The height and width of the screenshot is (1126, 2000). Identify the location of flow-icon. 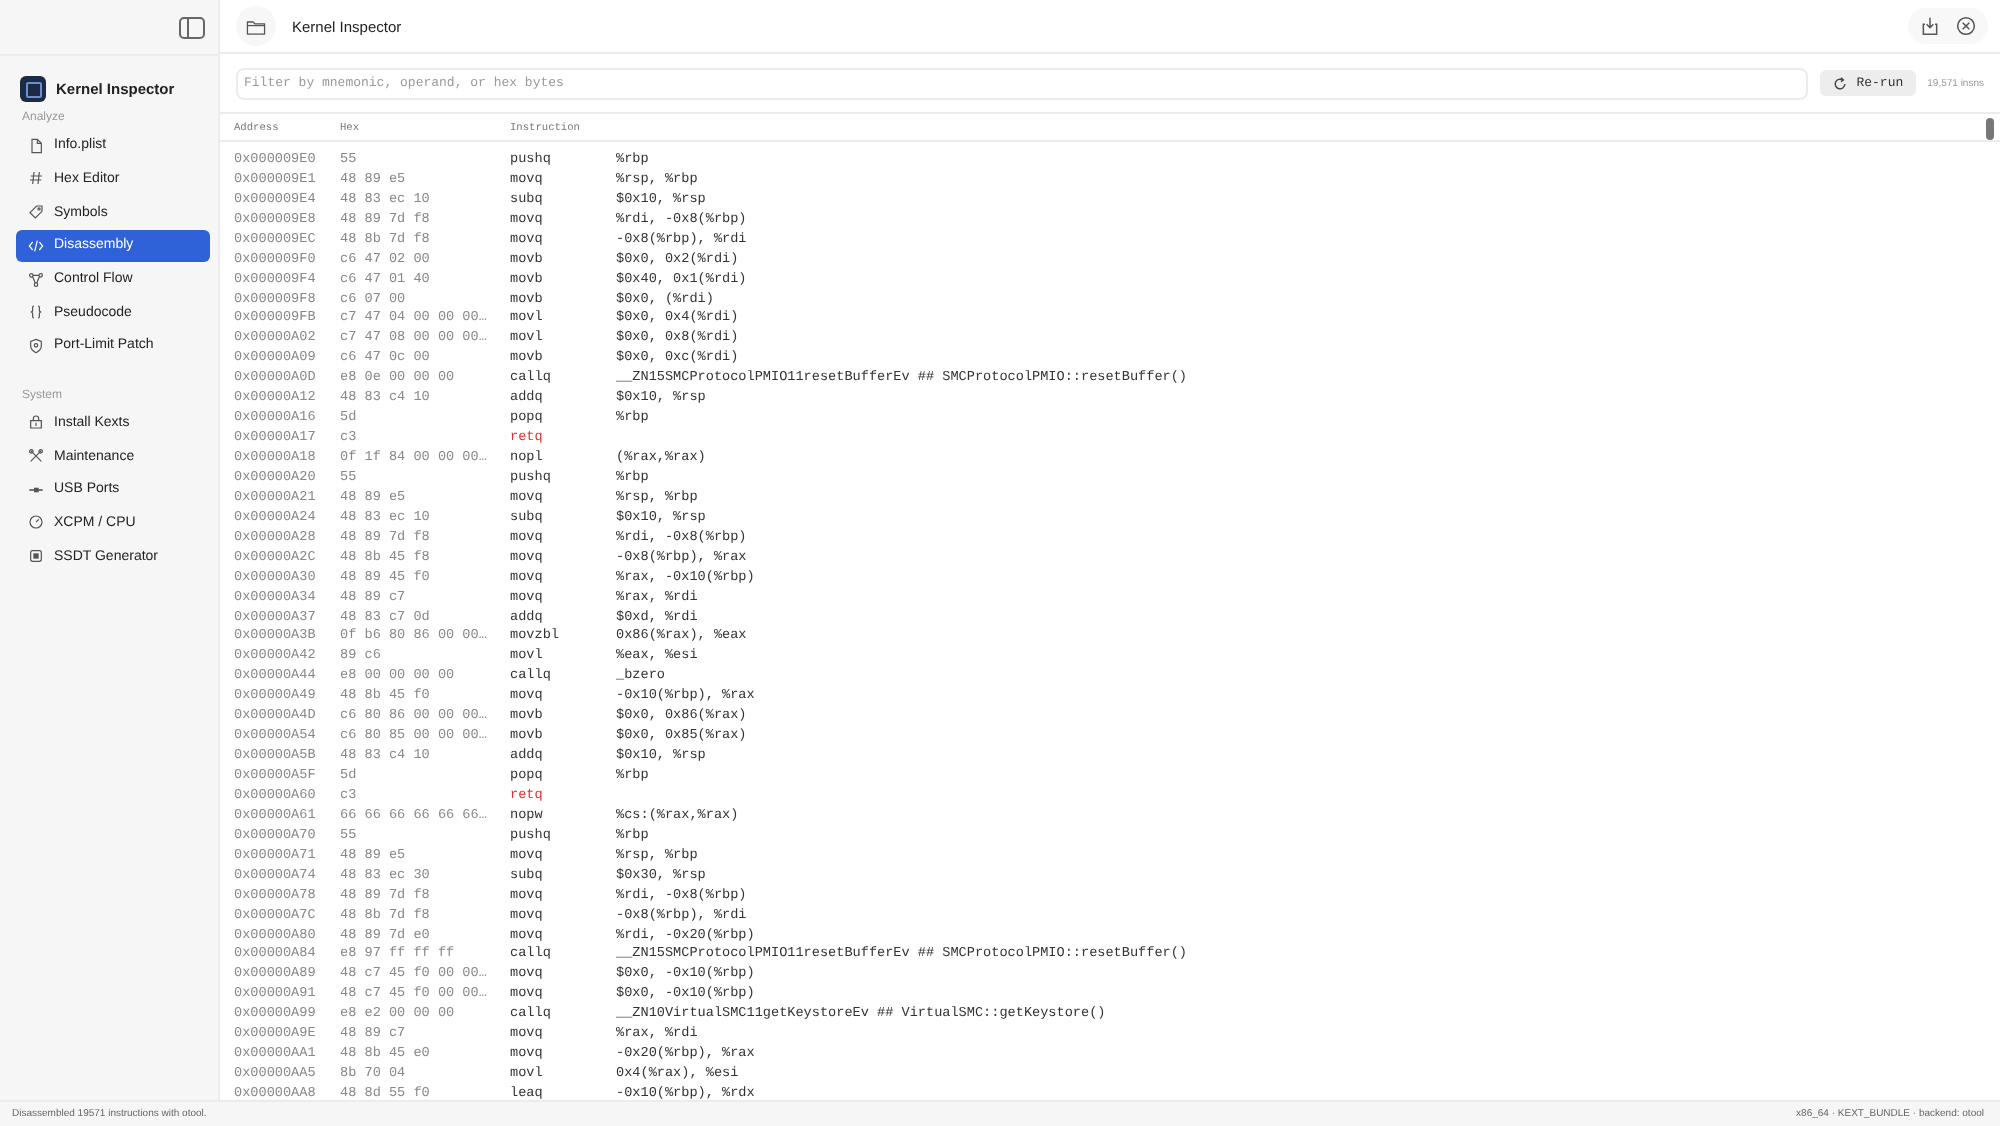
(36, 279).